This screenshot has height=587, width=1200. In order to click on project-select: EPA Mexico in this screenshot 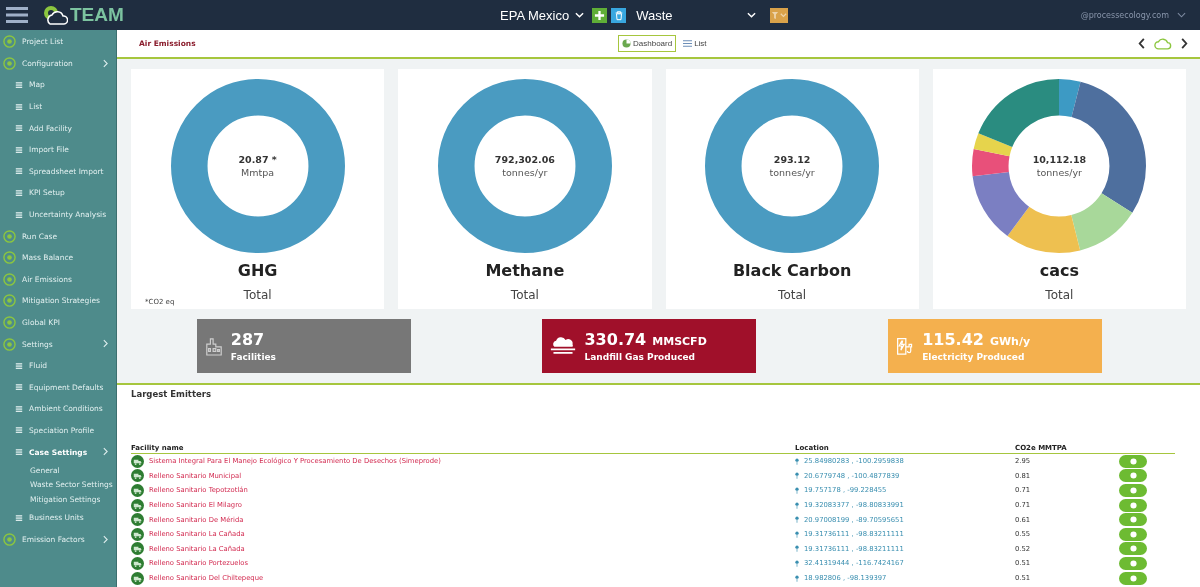, I will do `click(517, 15)`.